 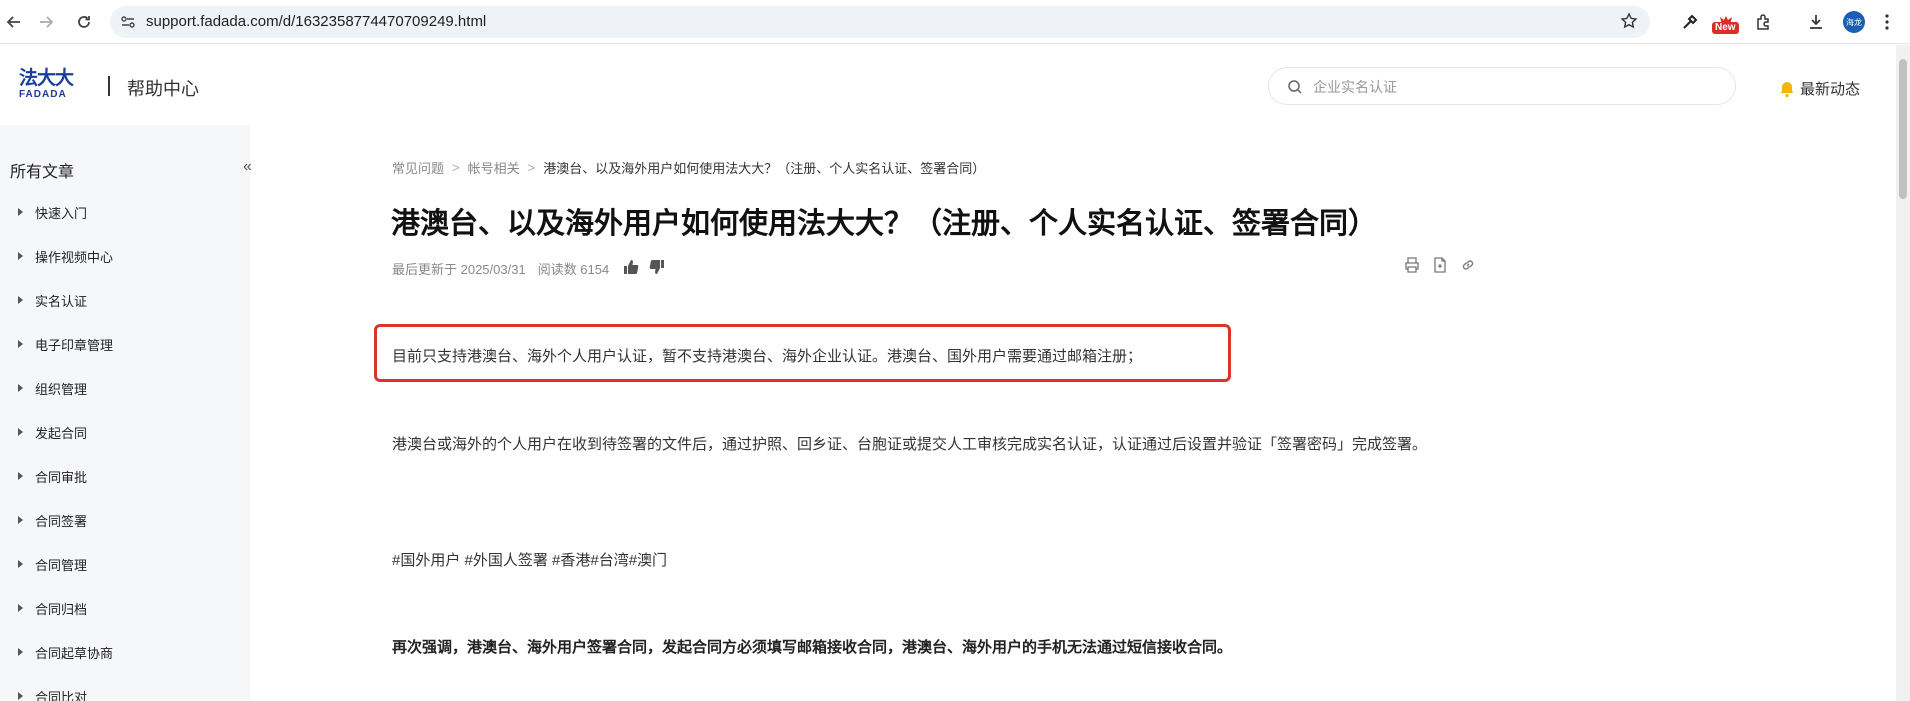 What do you see at coordinates (61, 521) in the screenshot?
I see `sidebar-item-label: 合同签署` at bounding box center [61, 521].